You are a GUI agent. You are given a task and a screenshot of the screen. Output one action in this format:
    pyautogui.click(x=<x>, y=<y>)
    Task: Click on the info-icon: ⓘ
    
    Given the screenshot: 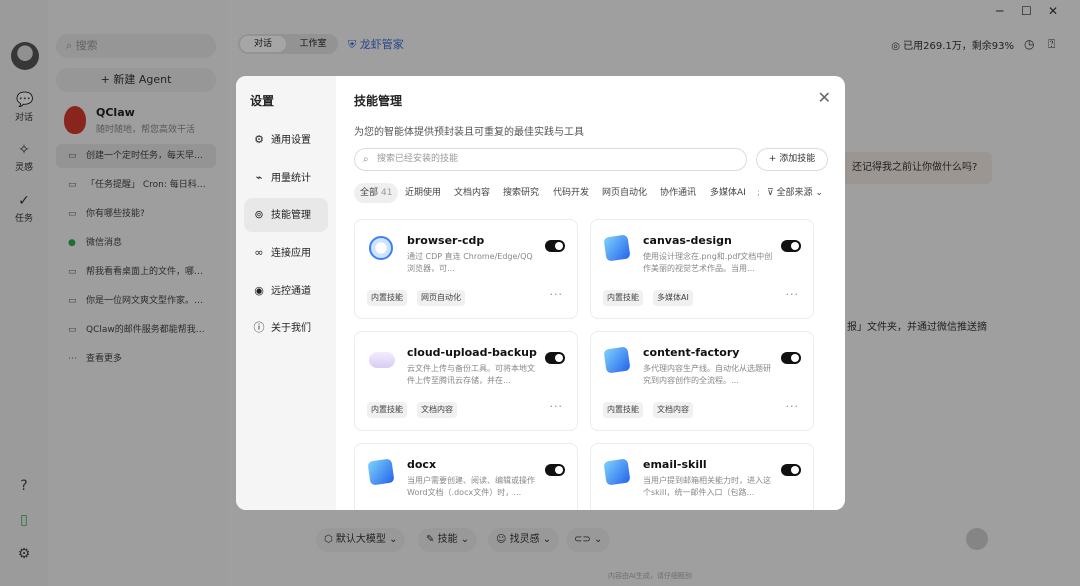 What is the action you would take?
    pyautogui.click(x=259, y=327)
    